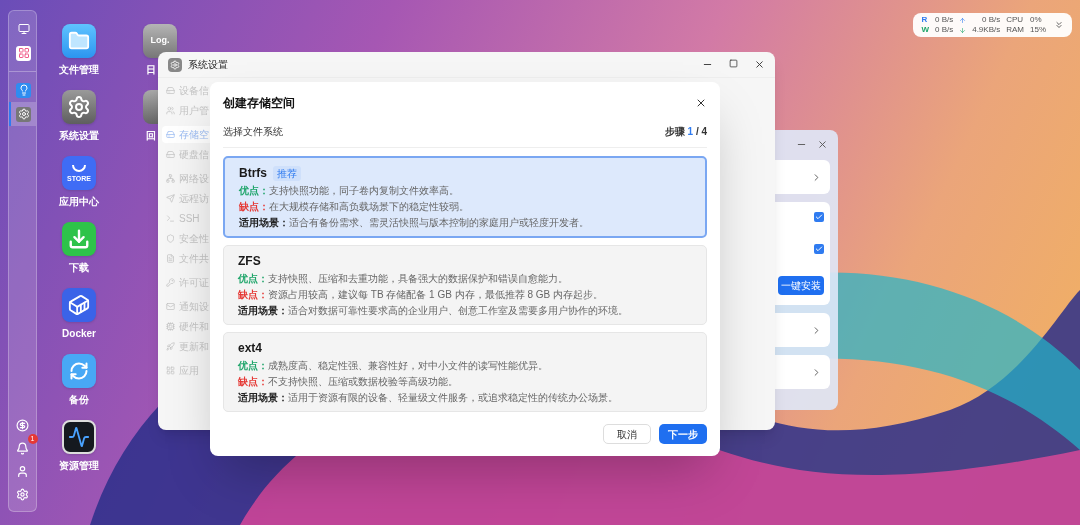 This screenshot has width=1080, height=525. Describe the element at coordinates (1036, 20) in the screenshot. I see `metric-value: 0%` at that location.